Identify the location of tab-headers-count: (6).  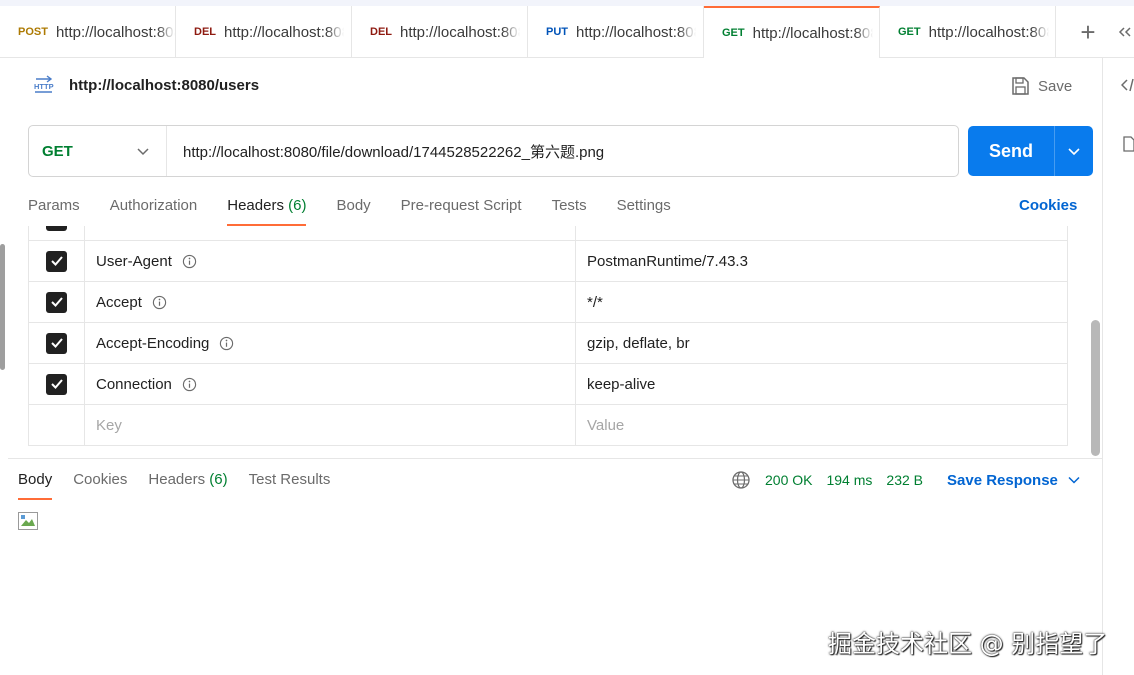
(297, 205).